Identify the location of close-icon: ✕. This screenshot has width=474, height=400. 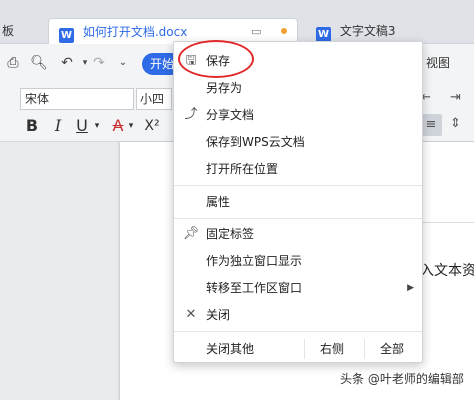
(191, 314).